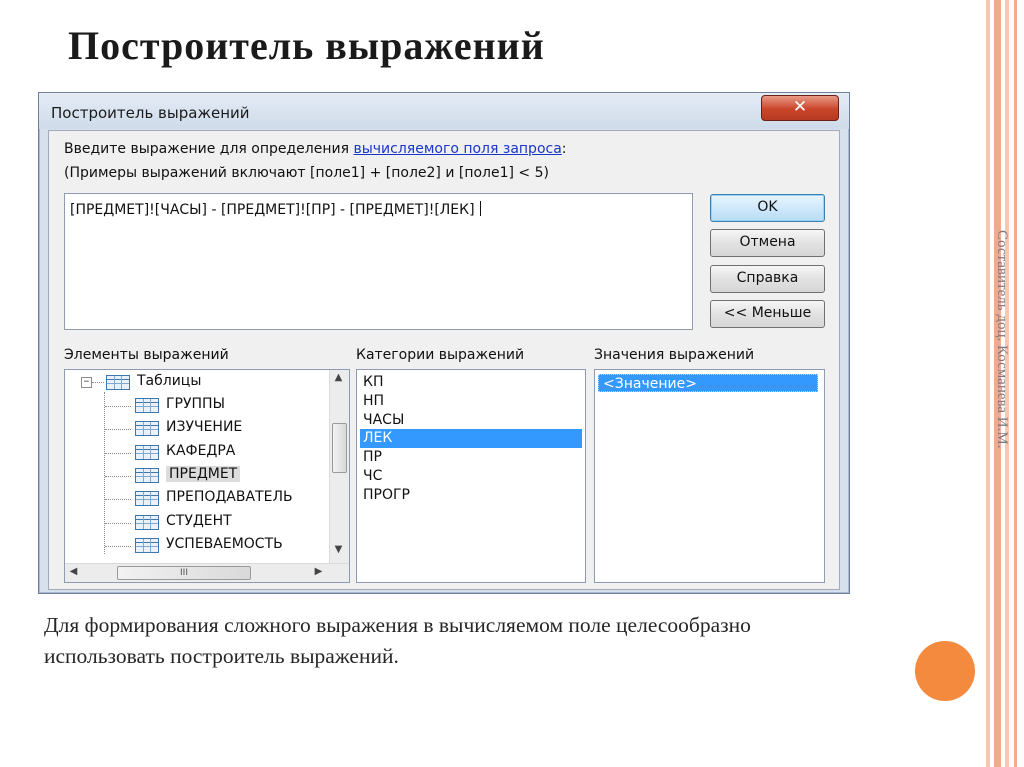 The height and width of the screenshot is (767, 1024). Describe the element at coordinates (169, 381) in the screenshot. I see `tree-item-label: Таблицы` at that location.